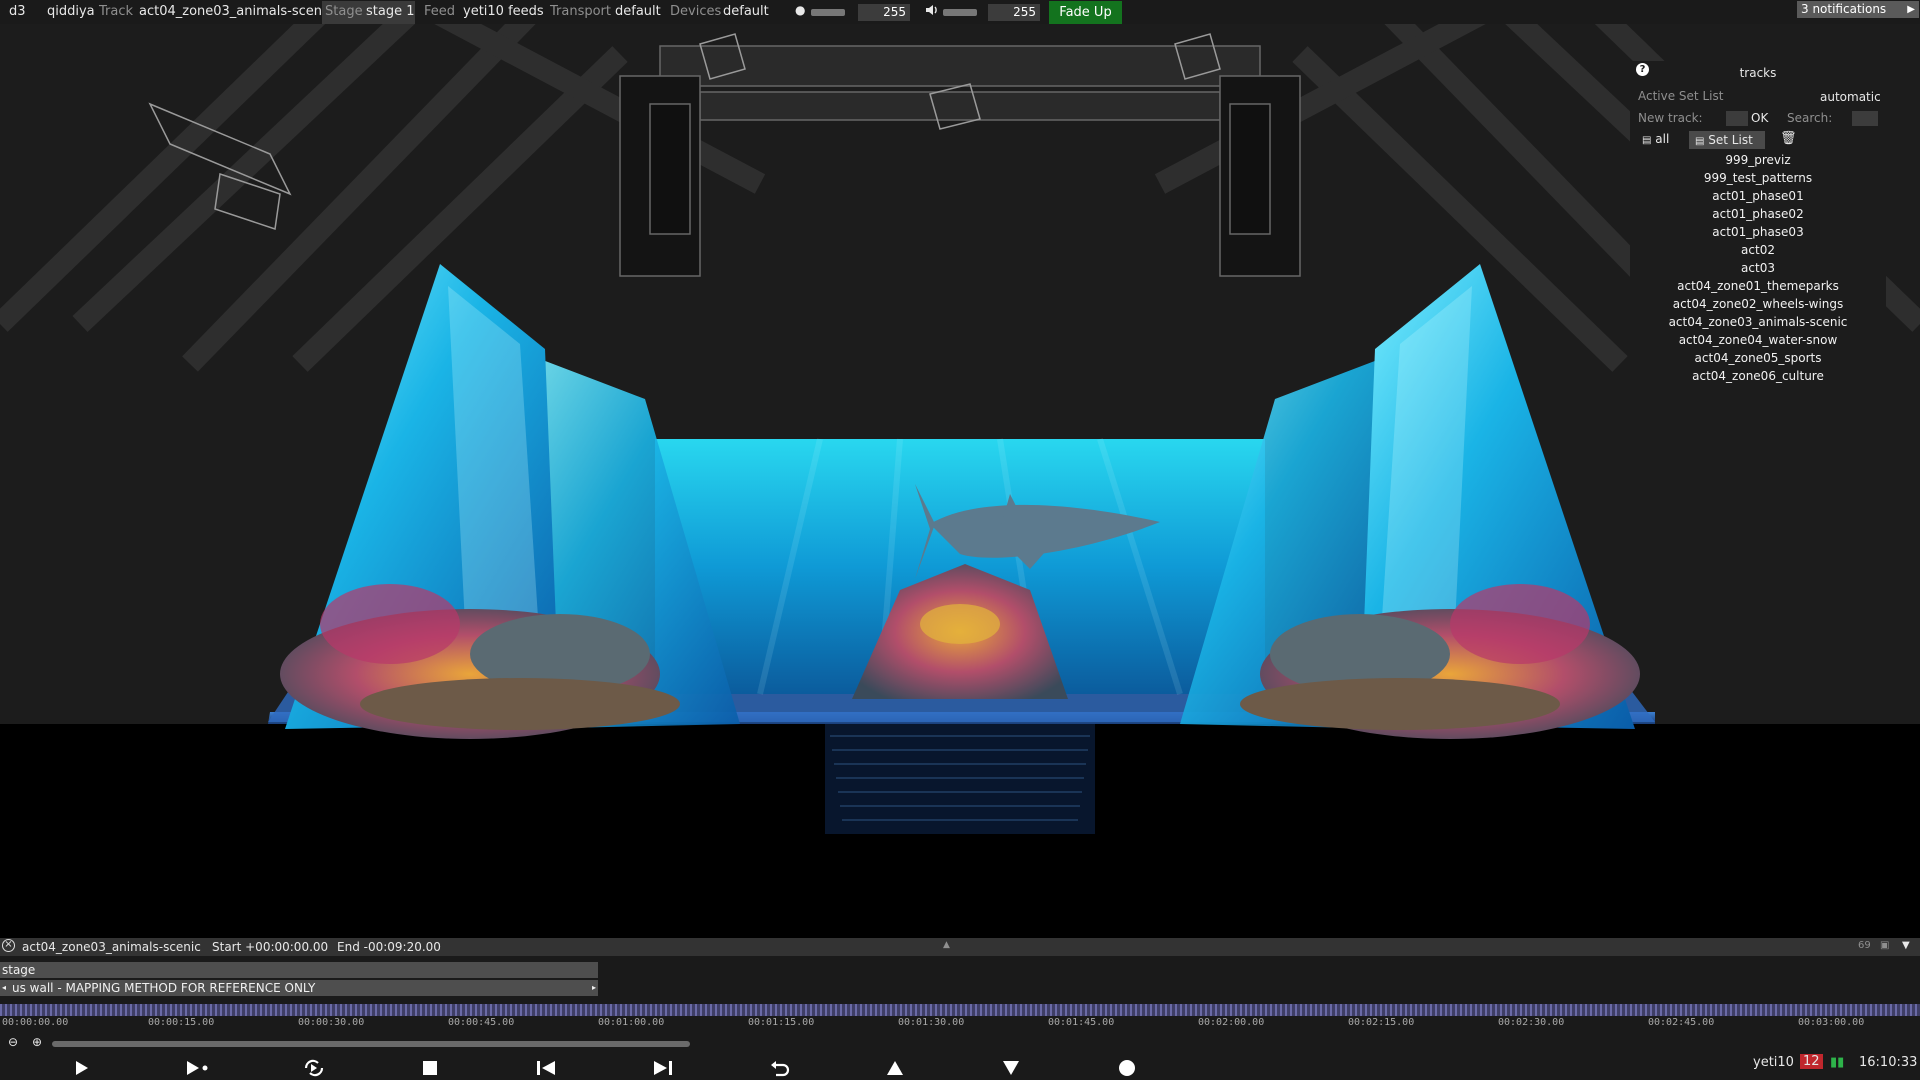 This screenshot has width=1920, height=1080. I want to click on close-icon: ×, so click(8, 945).